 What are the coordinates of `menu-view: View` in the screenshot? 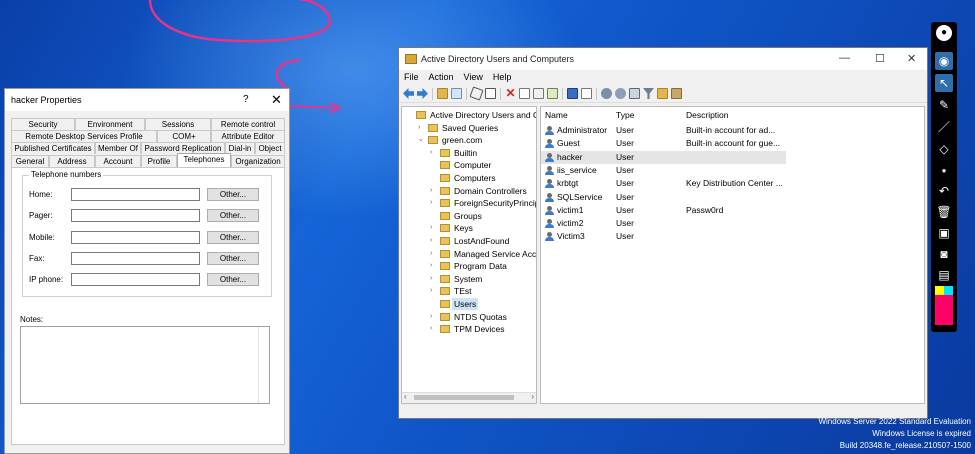 It's located at (473, 77).